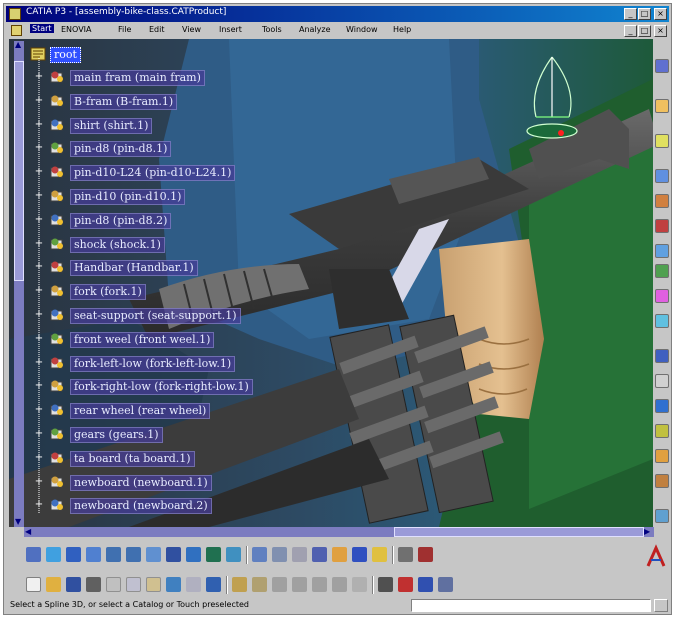 The width and height of the screenshot is (675, 618). Describe the element at coordinates (18, 45) in the screenshot. I see `scroll-up-icon: ▲` at that location.